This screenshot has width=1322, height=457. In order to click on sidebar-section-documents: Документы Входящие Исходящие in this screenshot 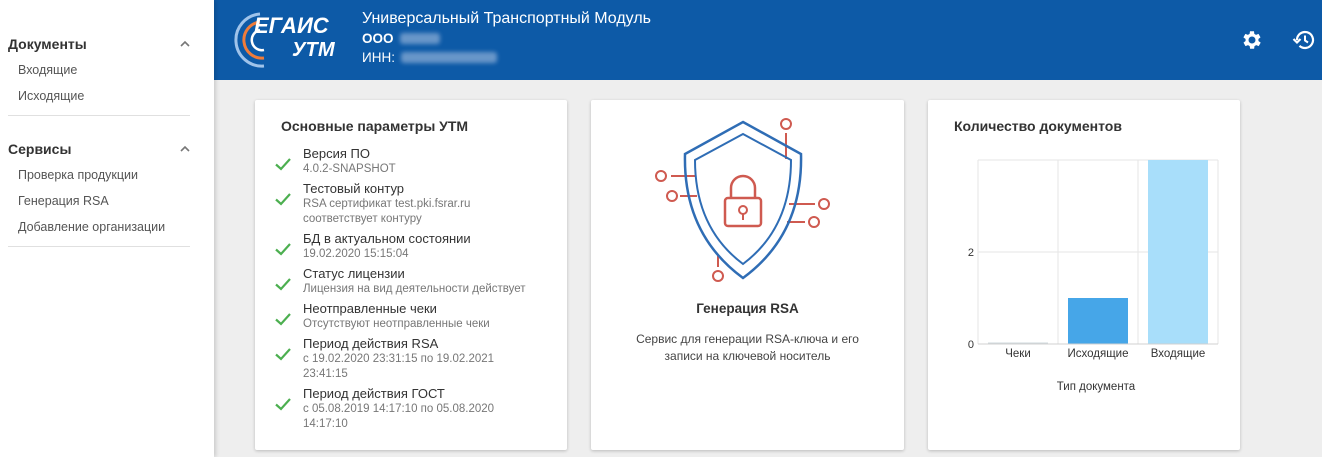, I will do `click(107, 73)`.